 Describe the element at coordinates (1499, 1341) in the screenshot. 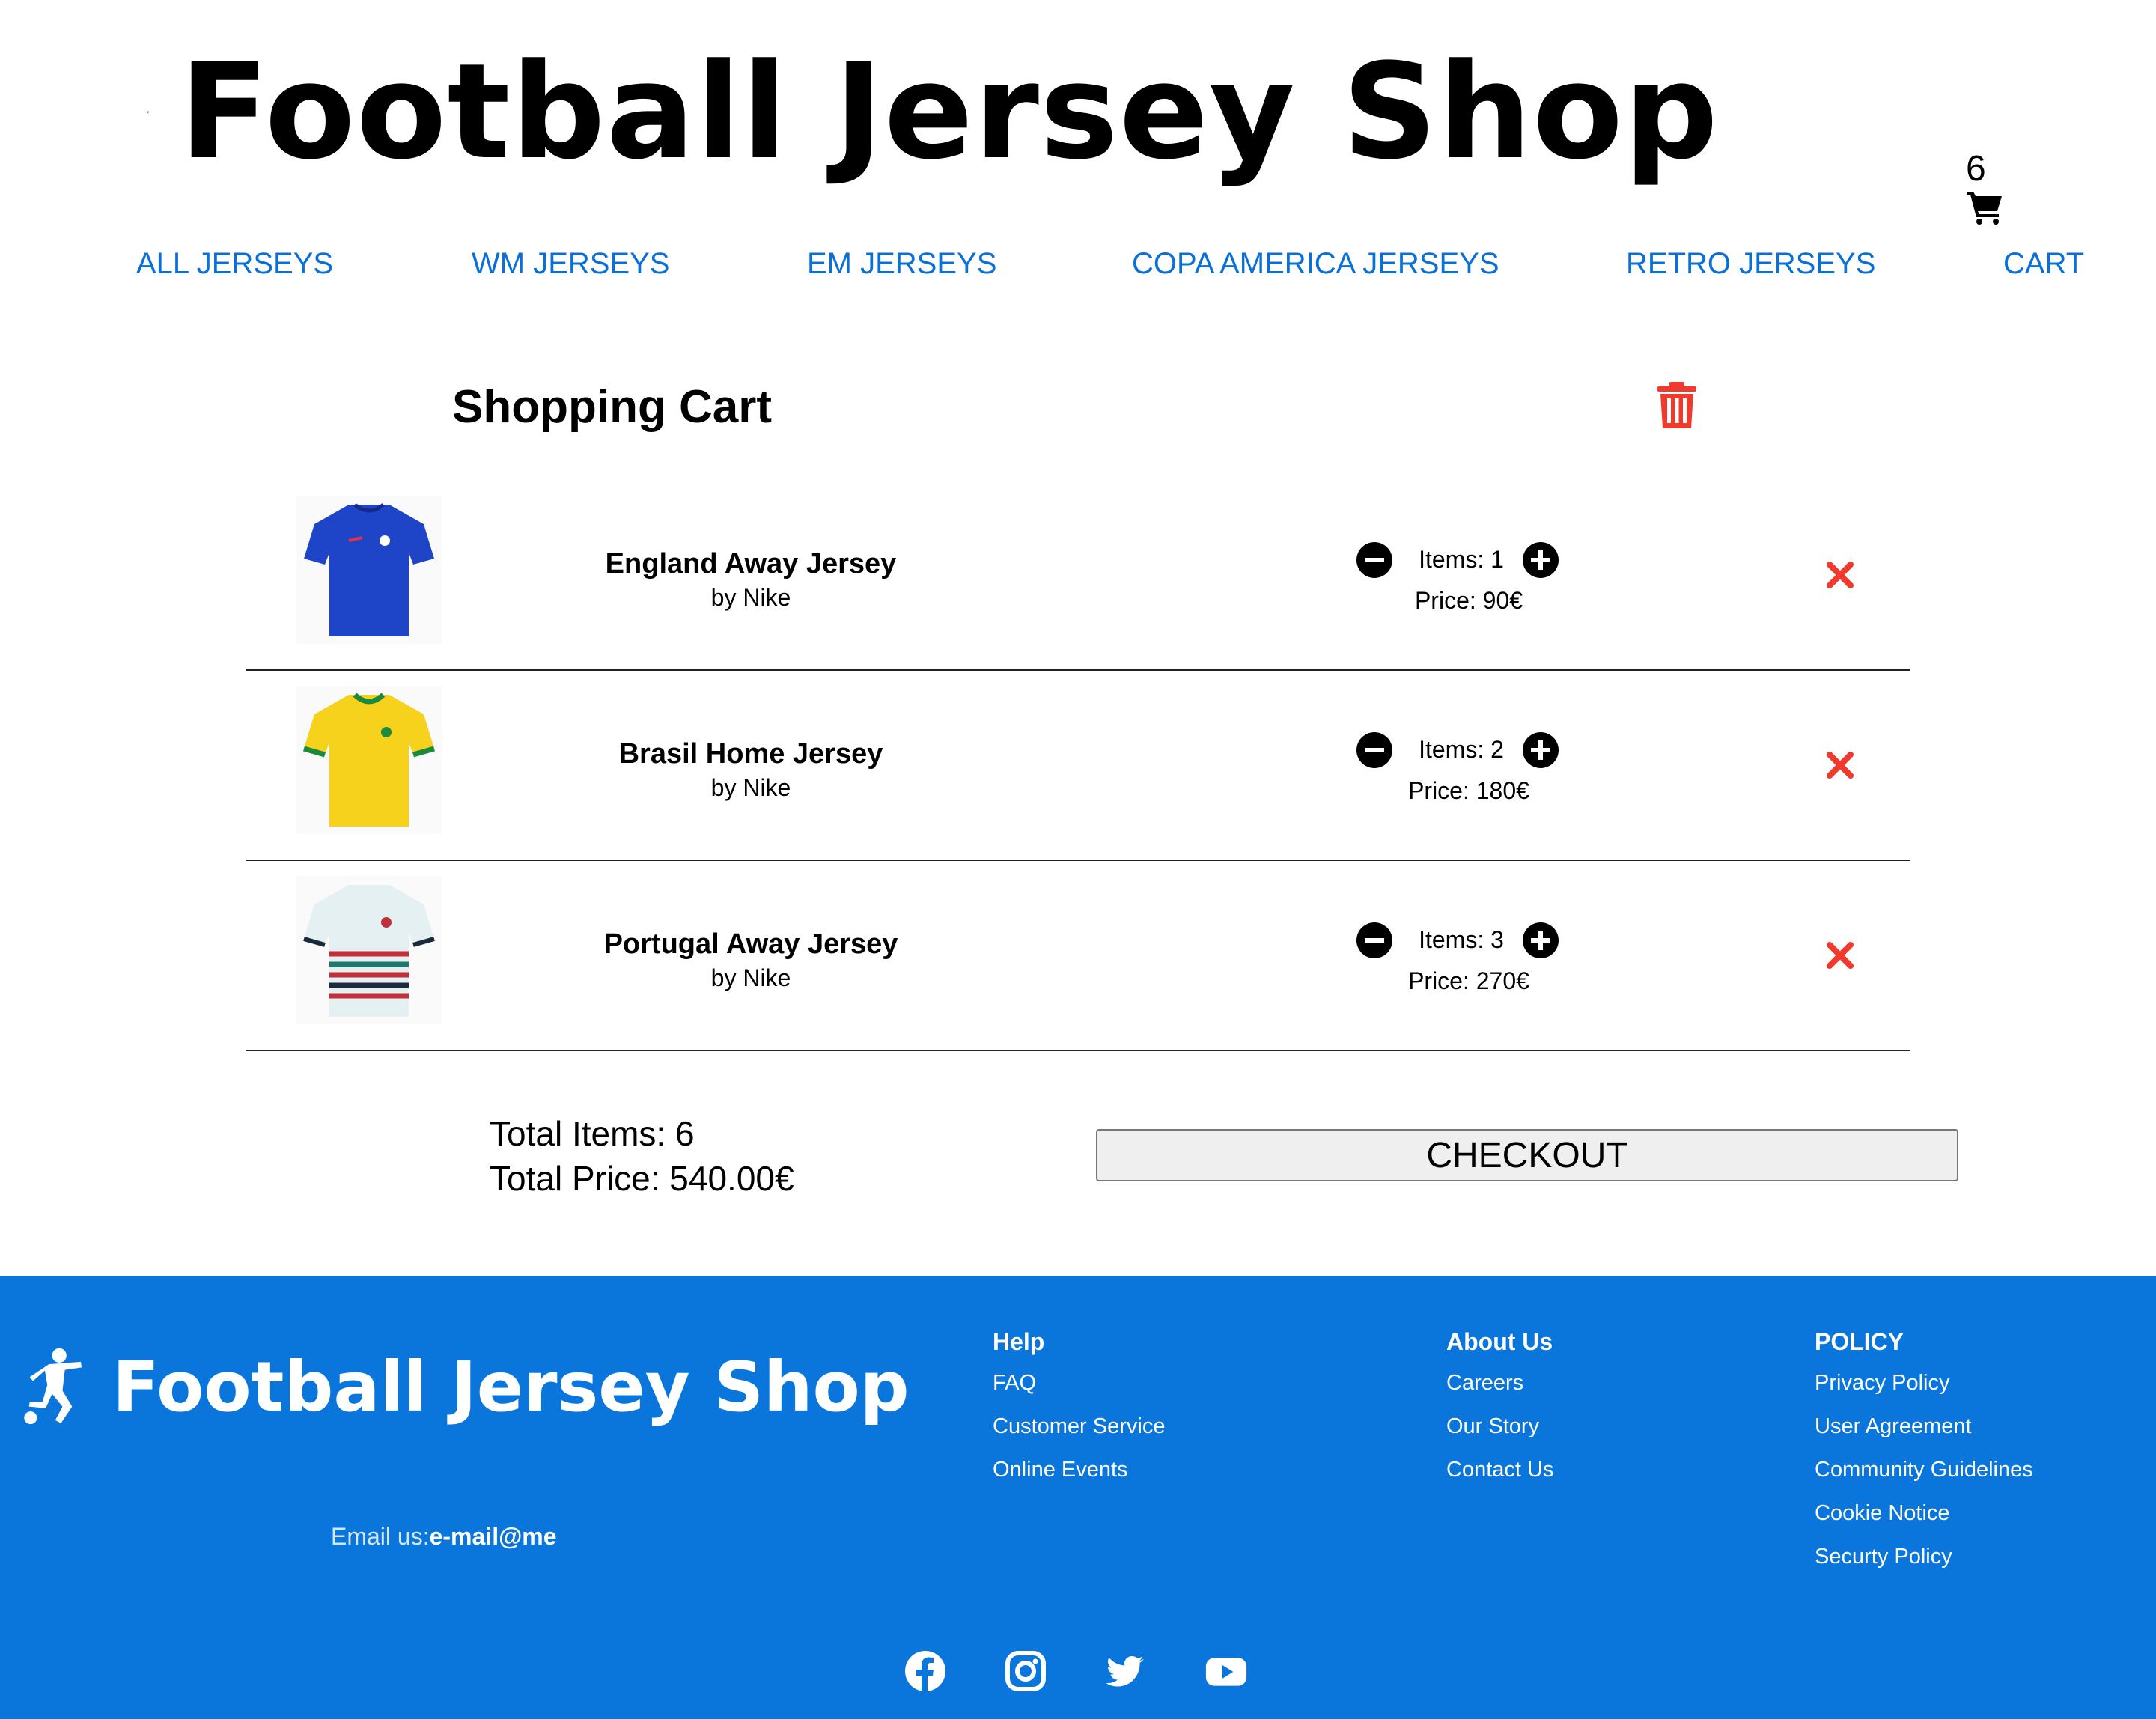

I see `footer-column-title: About Us` at that location.